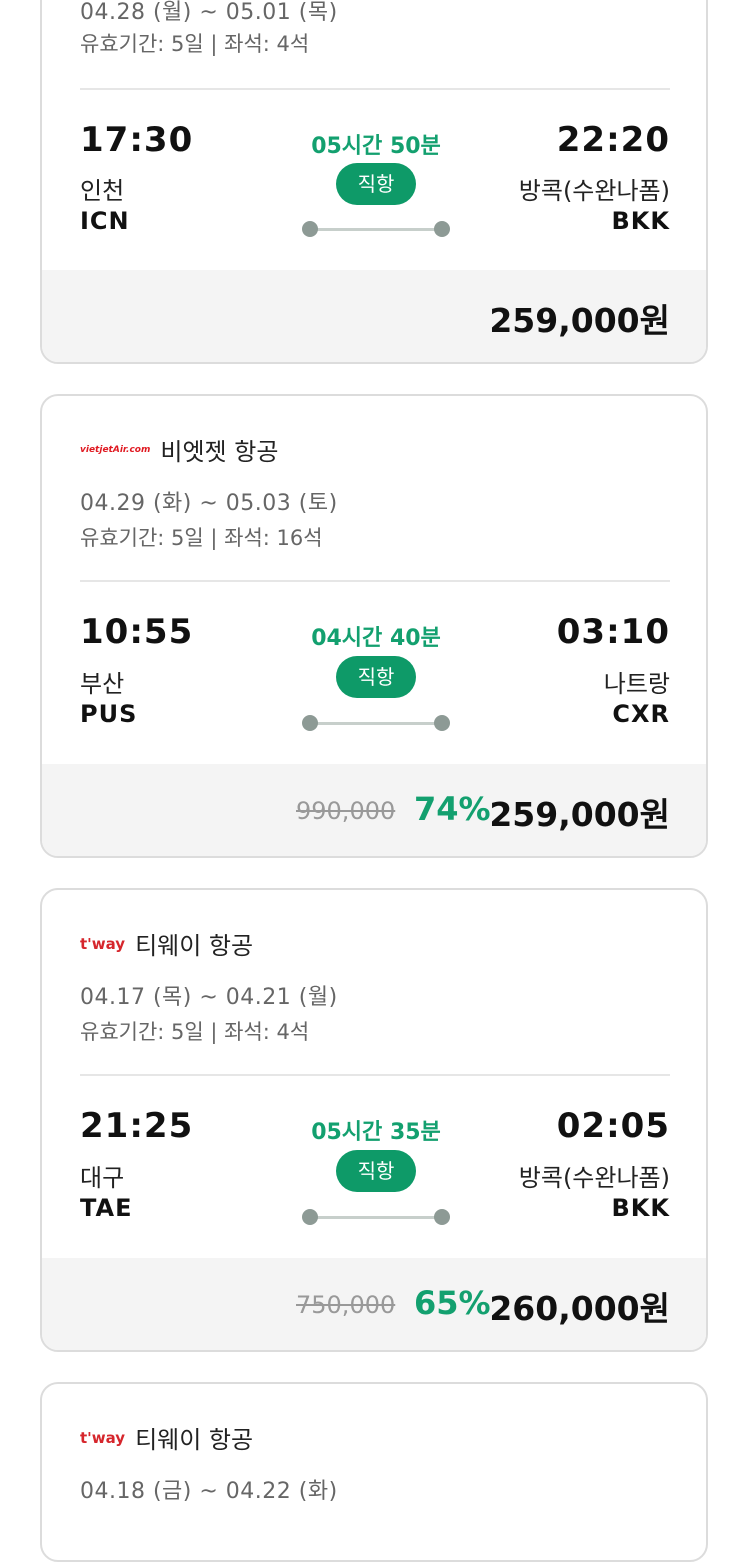 Image resolution: width=750 pixels, height=1562 pixels. Describe the element at coordinates (579, 1308) in the screenshot. I see `price: 260,000원` at that location.